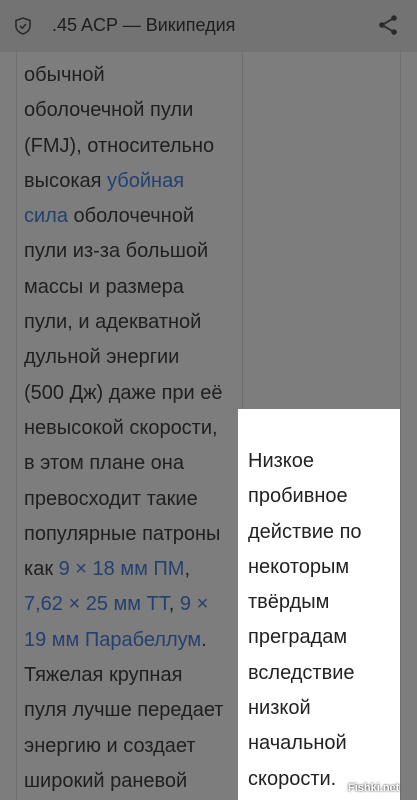  I want to click on article-link: 19 мм Парабеллум, so click(112, 640).